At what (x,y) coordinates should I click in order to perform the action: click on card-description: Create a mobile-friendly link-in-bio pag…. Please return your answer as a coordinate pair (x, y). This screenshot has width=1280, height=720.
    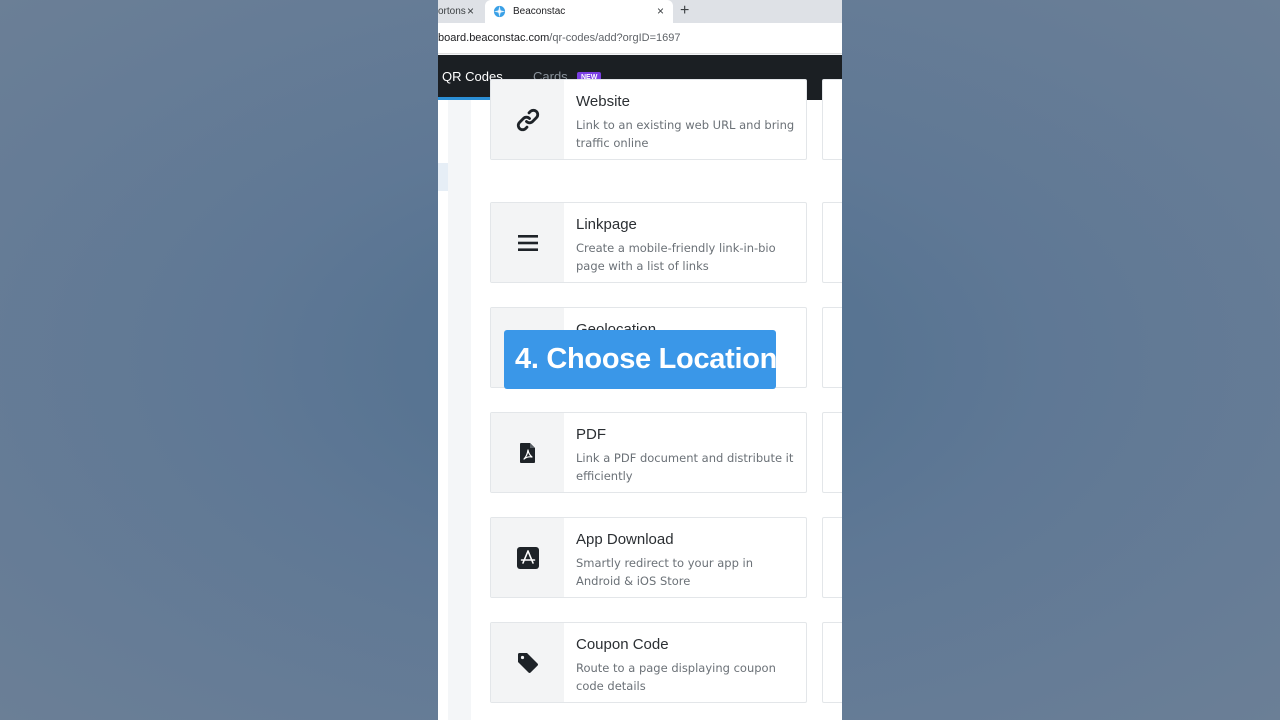
    Looking at the image, I should click on (676, 257).